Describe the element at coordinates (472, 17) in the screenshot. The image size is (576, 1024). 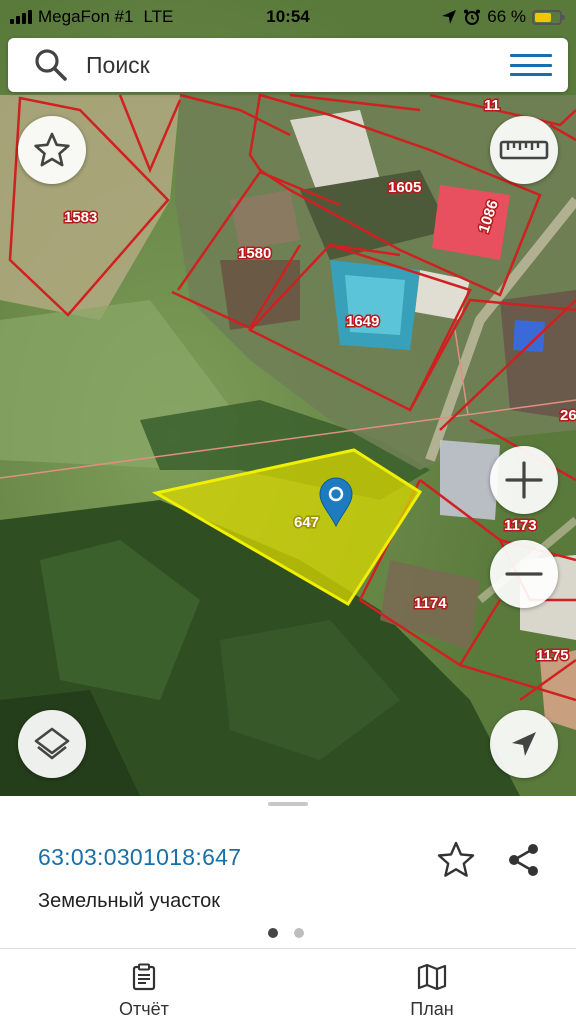
I see `alarm-clock-icon` at that location.